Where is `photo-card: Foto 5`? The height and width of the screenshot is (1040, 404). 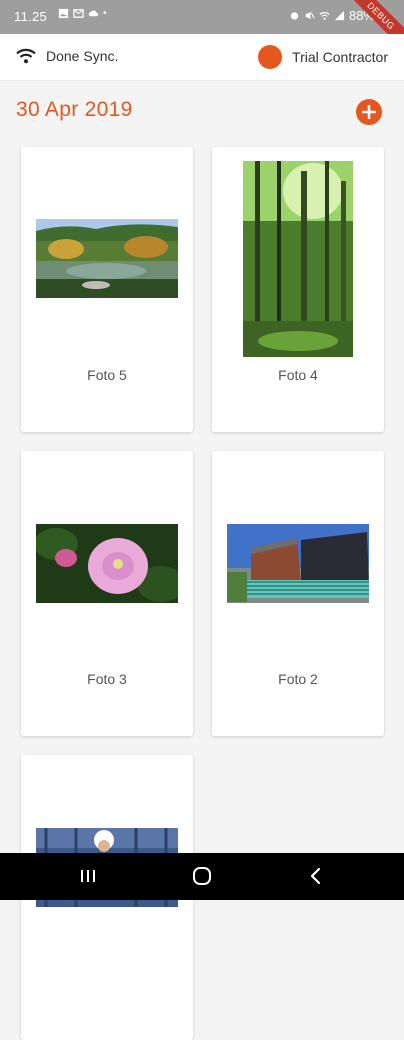 photo-card: Foto 5 is located at coordinates (107, 289).